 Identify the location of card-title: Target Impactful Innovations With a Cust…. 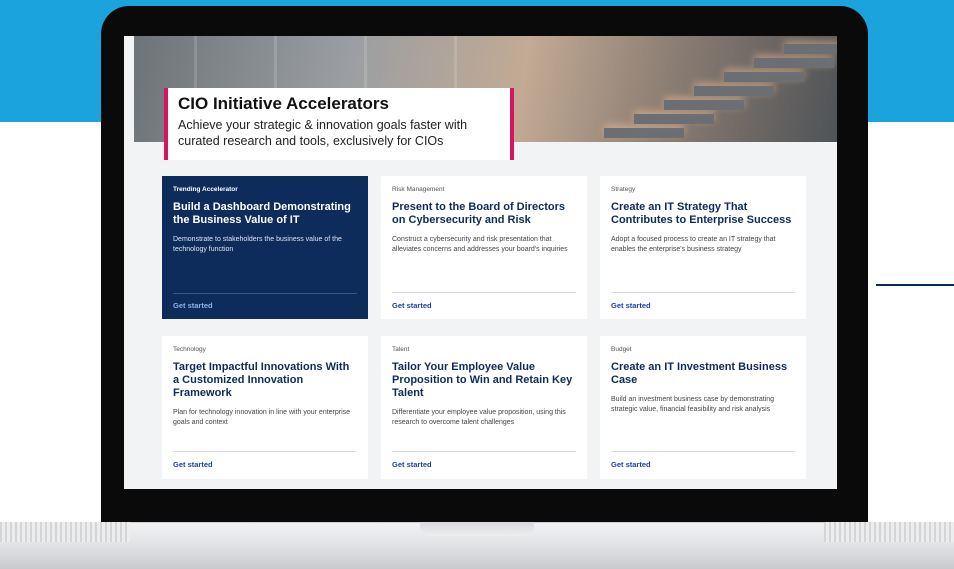
(265, 380).